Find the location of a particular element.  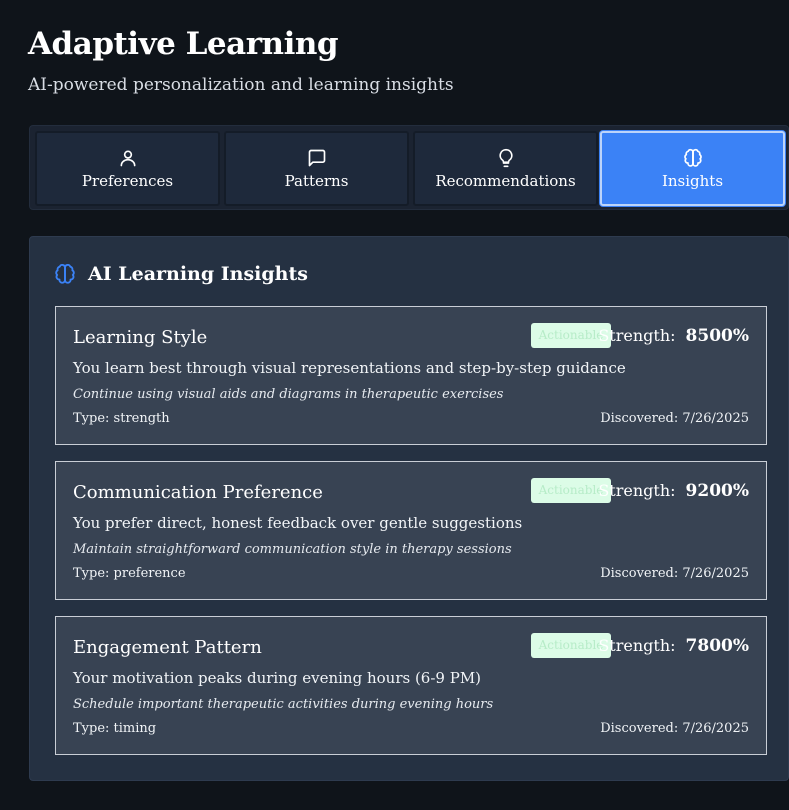

strength-readout: Strength: 9200% is located at coordinates (673, 491).